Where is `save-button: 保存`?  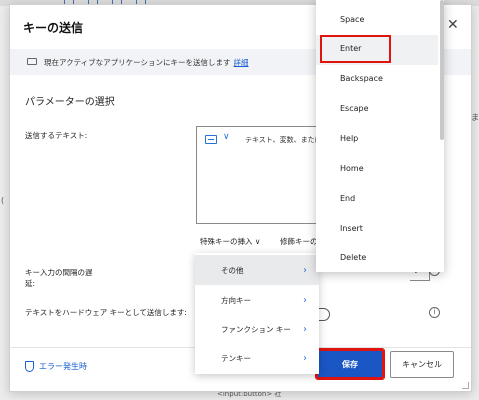 save-button: 保存 is located at coordinates (350, 364).